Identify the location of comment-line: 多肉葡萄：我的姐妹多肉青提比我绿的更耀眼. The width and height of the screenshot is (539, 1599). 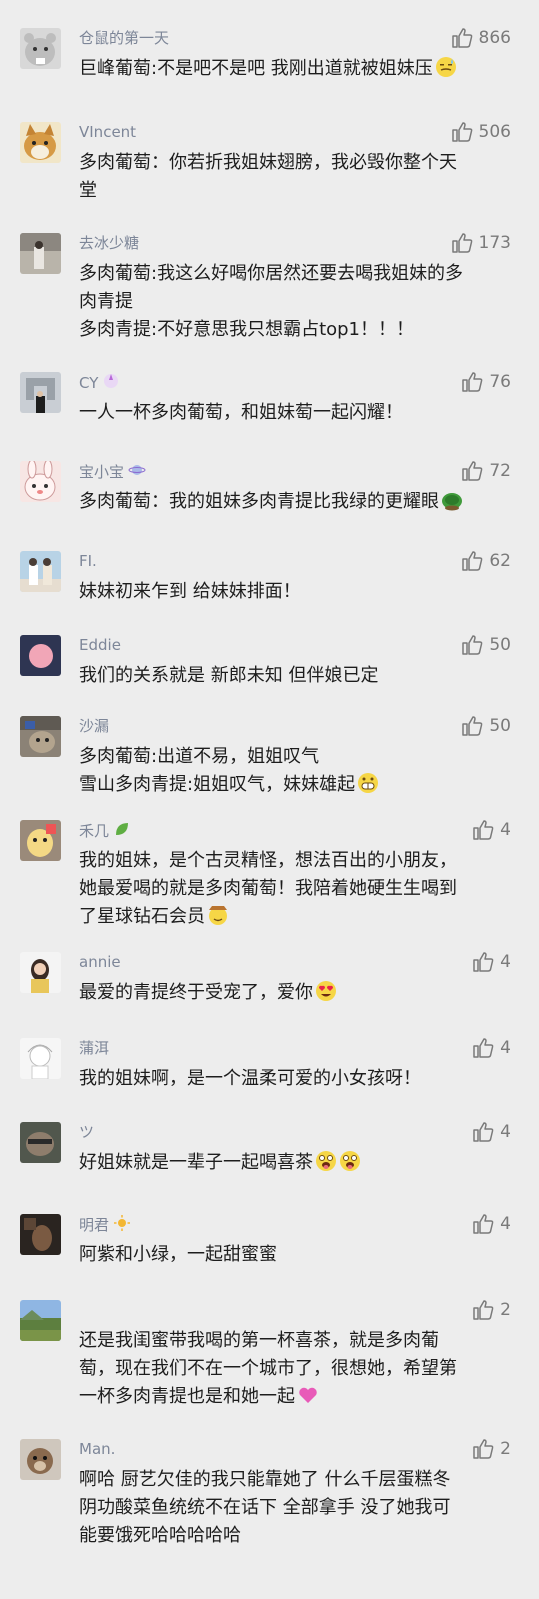
(297, 504).